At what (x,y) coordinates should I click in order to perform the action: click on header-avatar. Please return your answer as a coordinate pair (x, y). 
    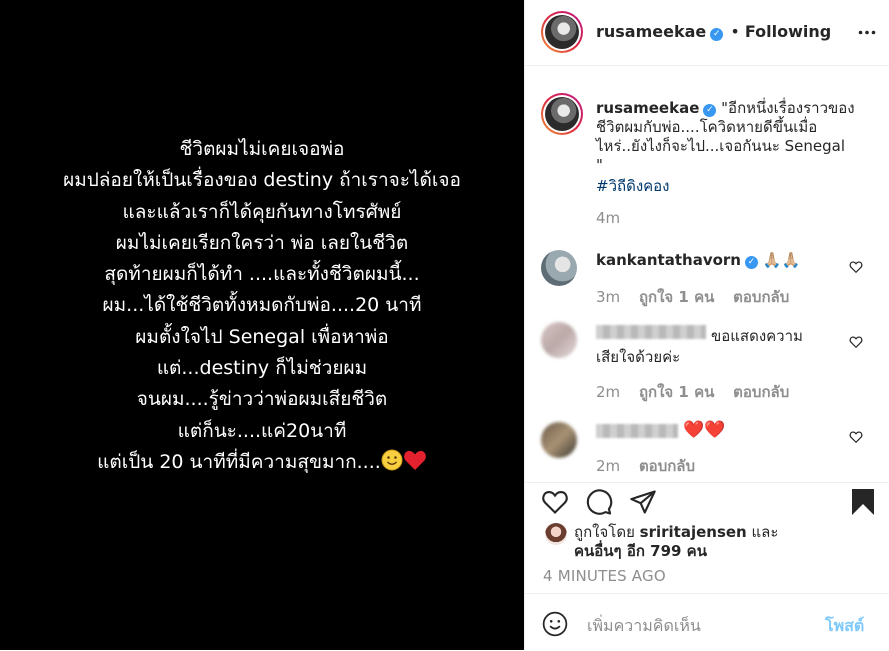
    Looking at the image, I should click on (562, 32).